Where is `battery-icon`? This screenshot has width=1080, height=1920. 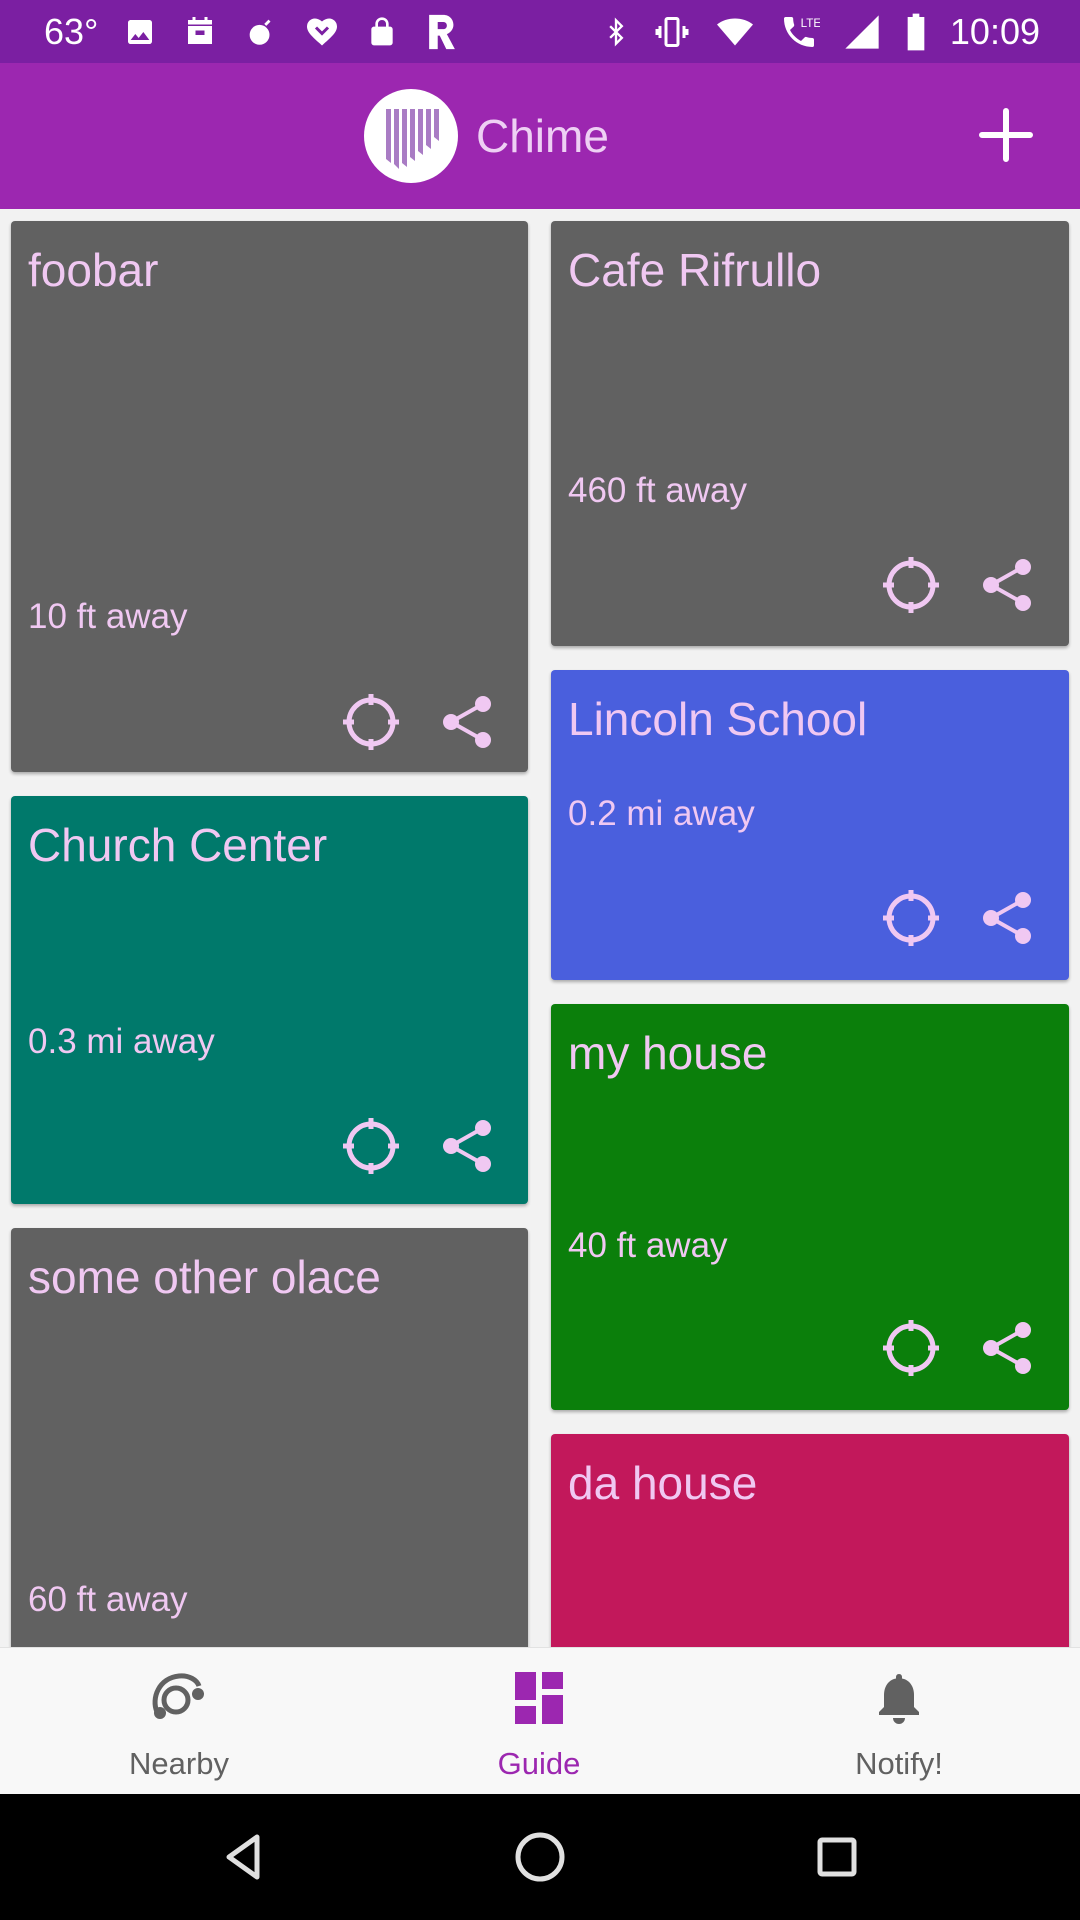
battery-icon is located at coordinates (916, 32).